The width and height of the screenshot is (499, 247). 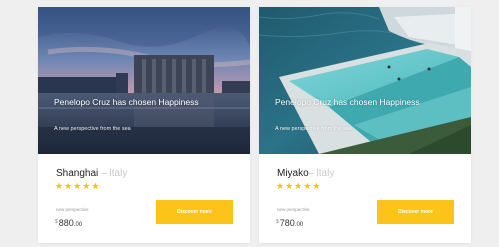 What do you see at coordinates (287, 223) in the screenshot?
I see `price-amount: 780` at bounding box center [287, 223].